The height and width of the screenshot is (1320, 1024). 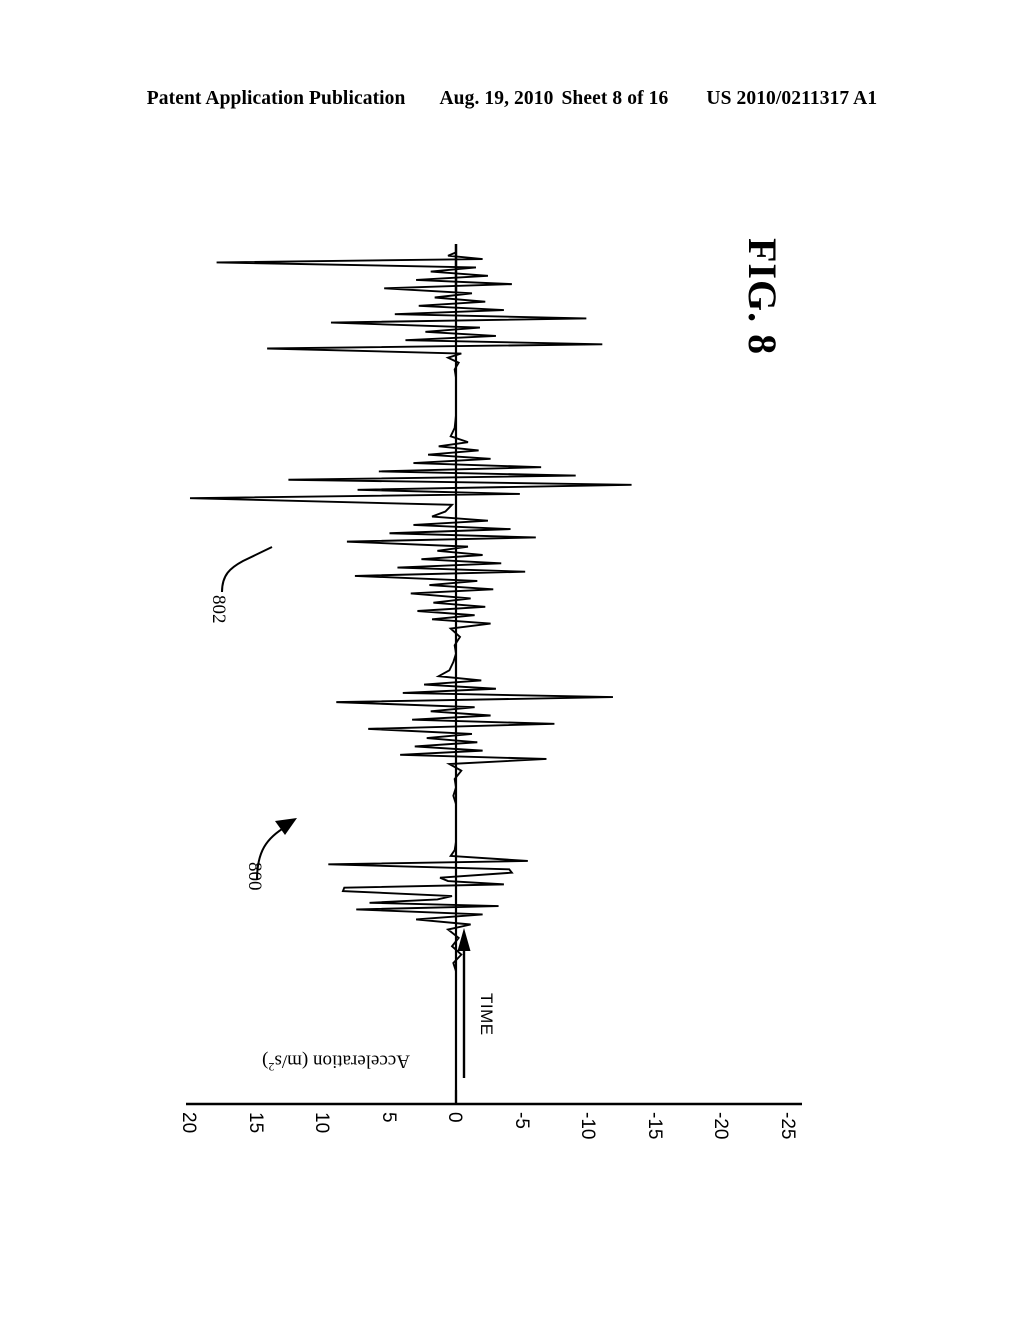 I want to click on acceleration-tick-label: 0, so click(x=454, y=1117).